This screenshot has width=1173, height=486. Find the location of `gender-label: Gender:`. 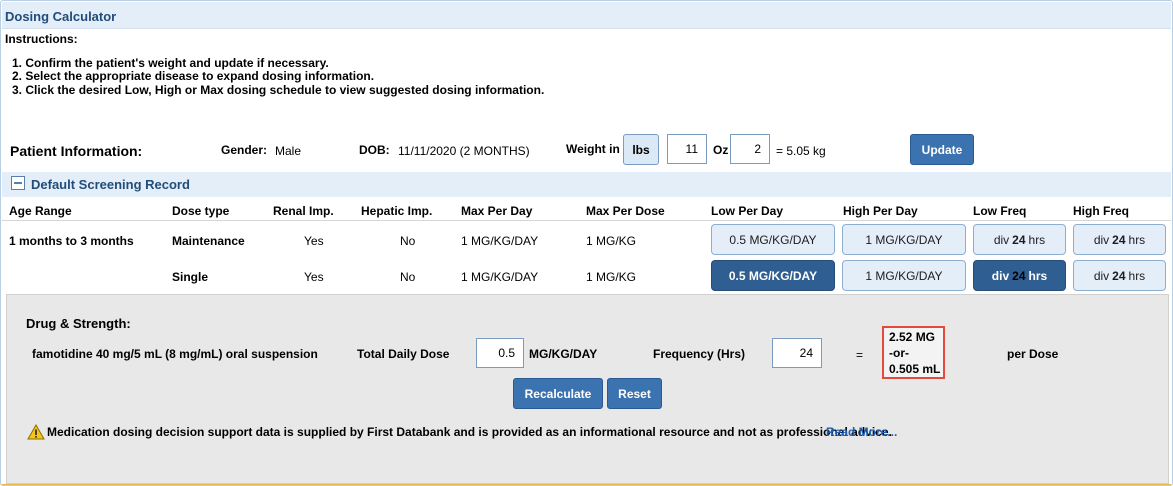

gender-label: Gender: is located at coordinates (244, 150).